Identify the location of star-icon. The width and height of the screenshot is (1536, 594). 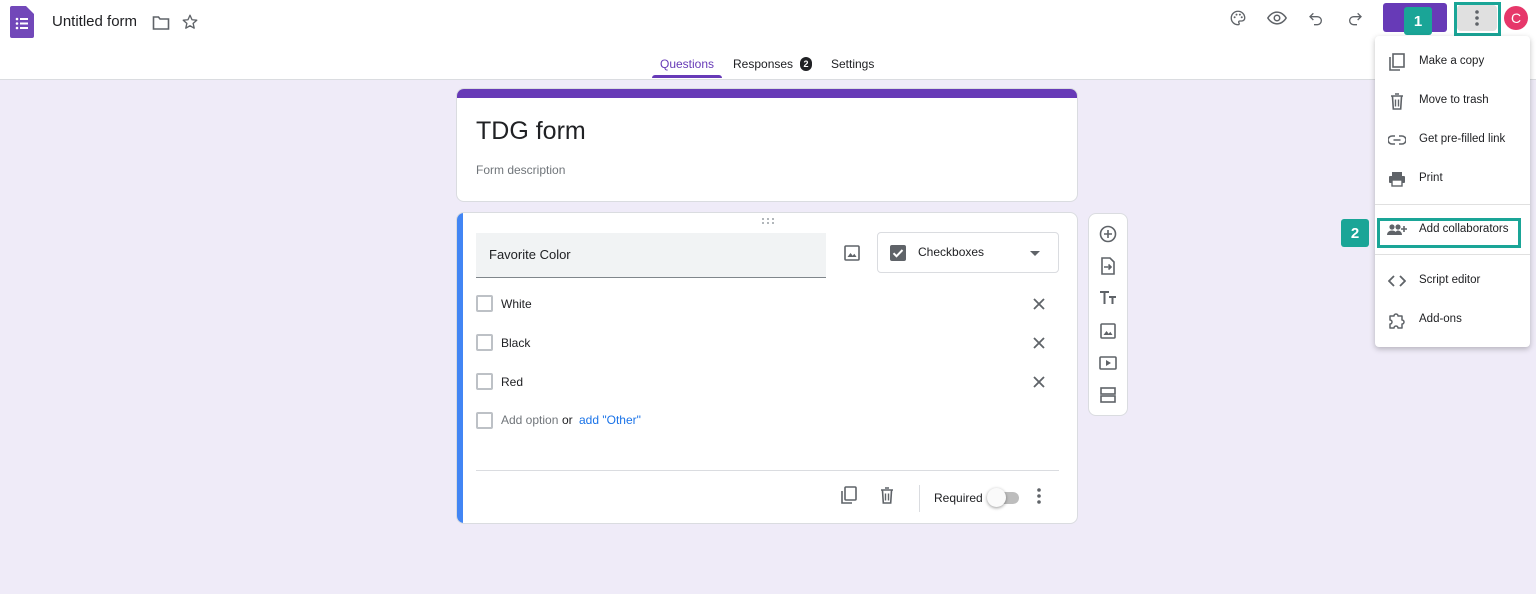
(190, 22).